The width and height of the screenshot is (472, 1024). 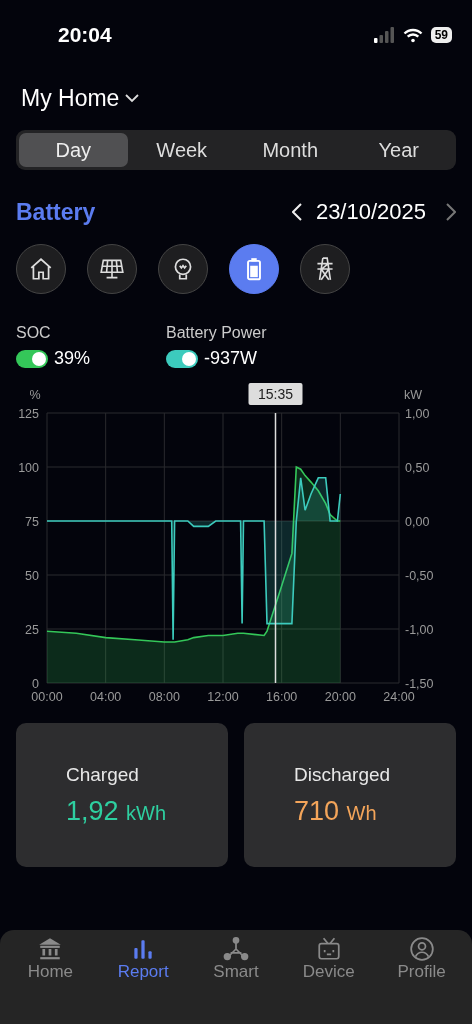 What do you see at coordinates (417, 414) in the screenshot?
I see `axis-label: 1,00` at bounding box center [417, 414].